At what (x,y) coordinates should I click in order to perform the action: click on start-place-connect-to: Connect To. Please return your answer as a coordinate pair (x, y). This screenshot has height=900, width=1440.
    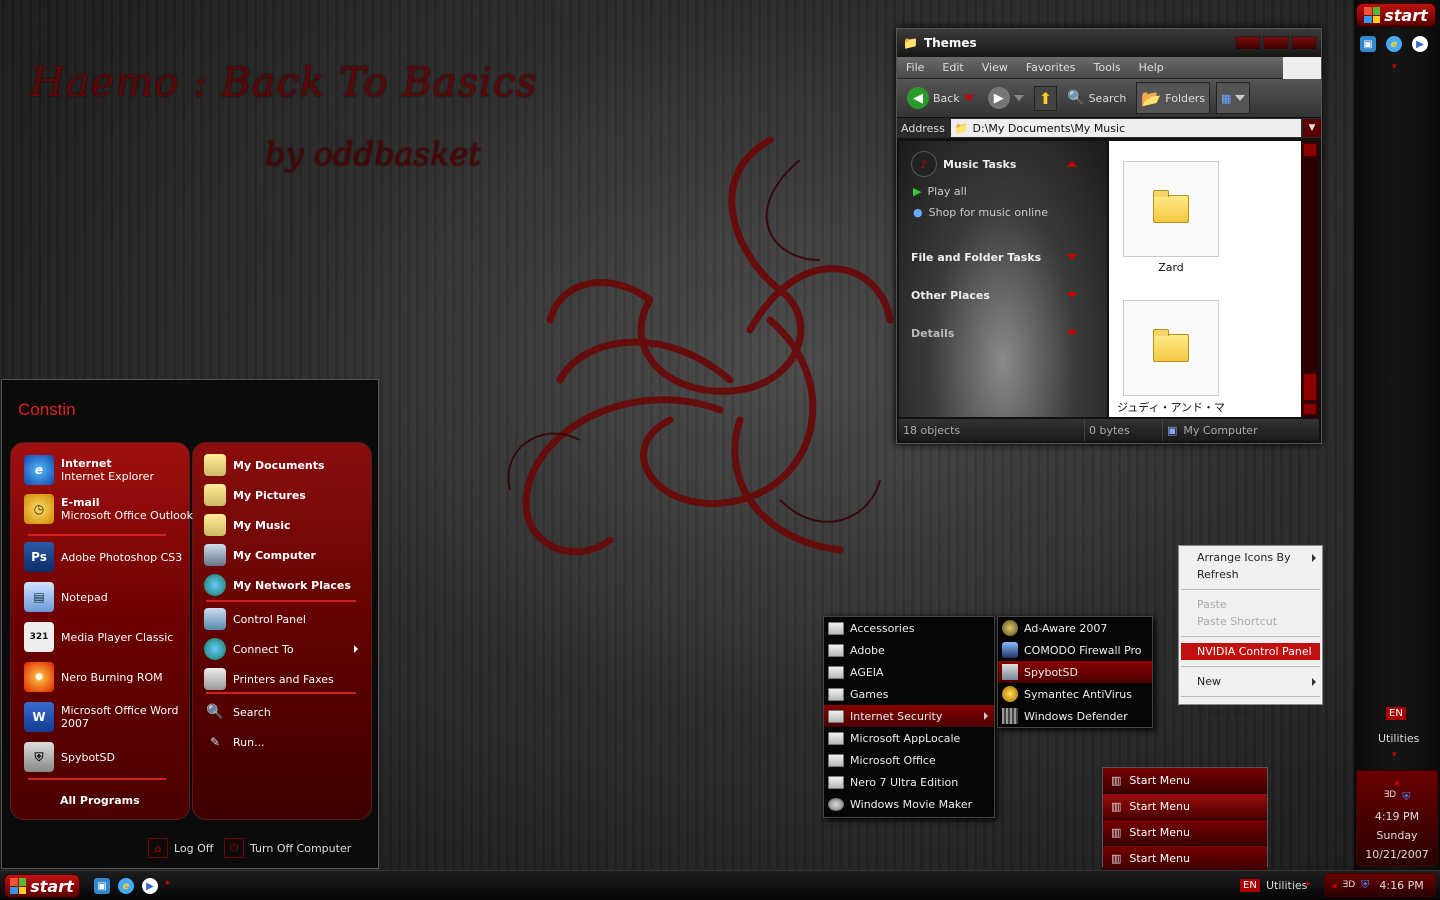
    Looking at the image, I should click on (282, 649).